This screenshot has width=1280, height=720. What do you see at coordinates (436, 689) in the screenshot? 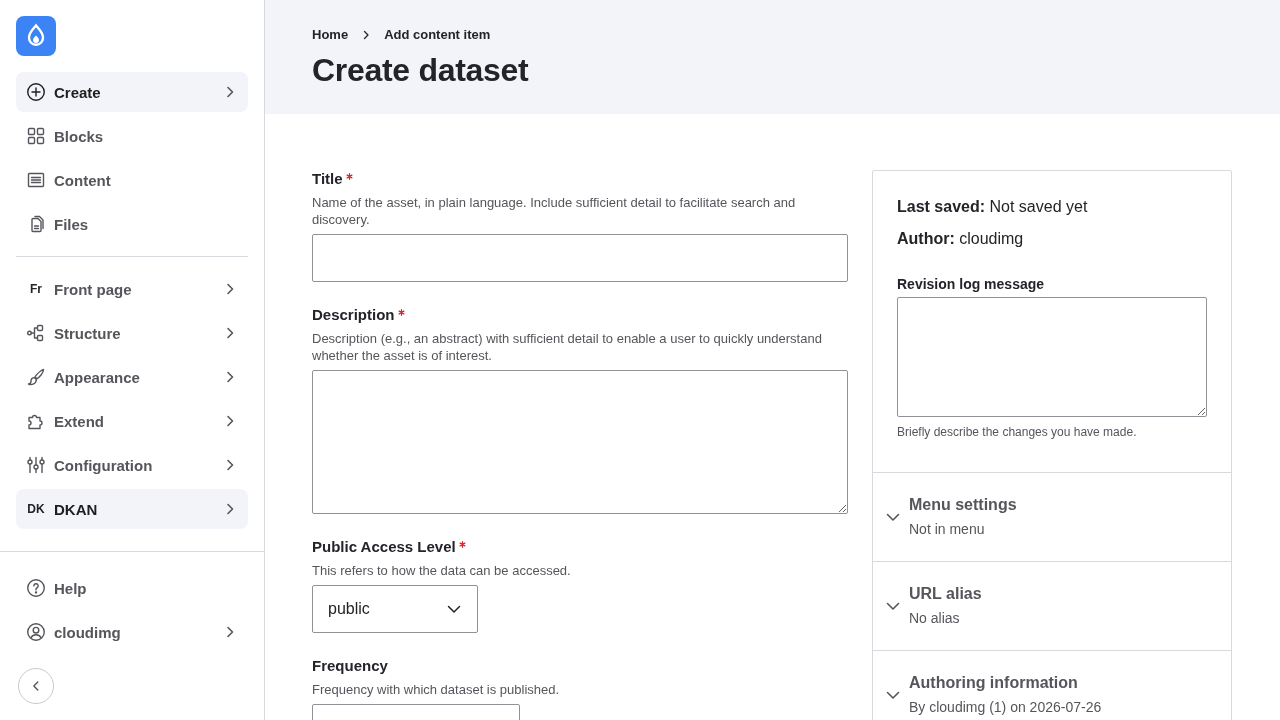
I see `field-description: Frequency with which dataset is published.` at bounding box center [436, 689].